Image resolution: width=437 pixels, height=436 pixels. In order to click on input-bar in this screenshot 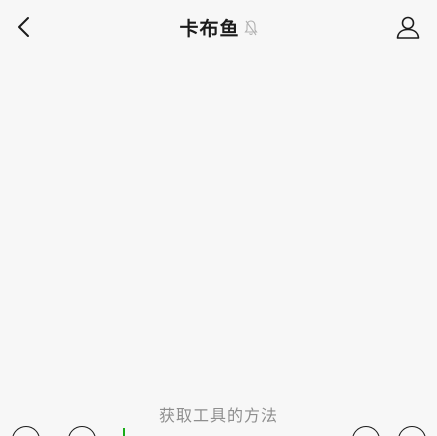, I will do `click(218, 430)`.